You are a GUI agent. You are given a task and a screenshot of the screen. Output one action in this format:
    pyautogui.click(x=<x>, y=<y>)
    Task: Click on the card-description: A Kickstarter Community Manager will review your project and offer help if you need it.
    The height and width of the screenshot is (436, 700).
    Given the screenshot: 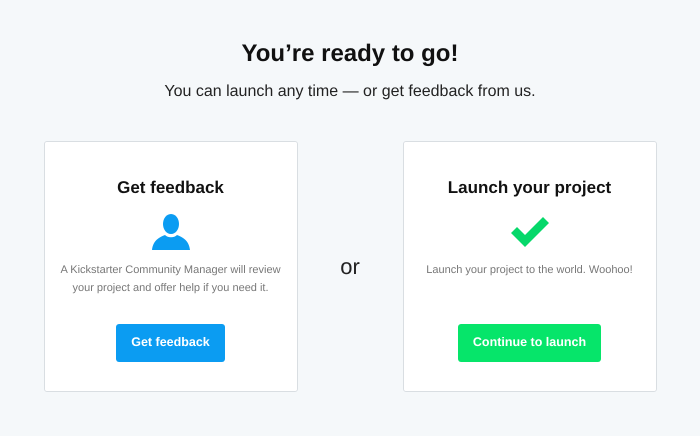 What is the action you would take?
    pyautogui.click(x=170, y=279)
    